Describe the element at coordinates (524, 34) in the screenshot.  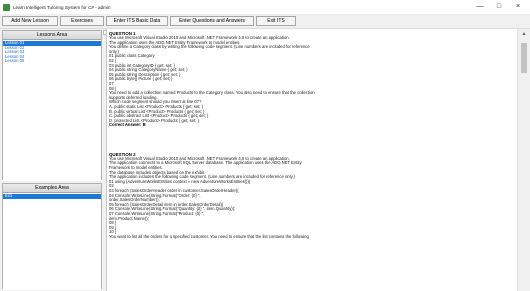
I see `scroll-up-arrow: ▲` at that location.